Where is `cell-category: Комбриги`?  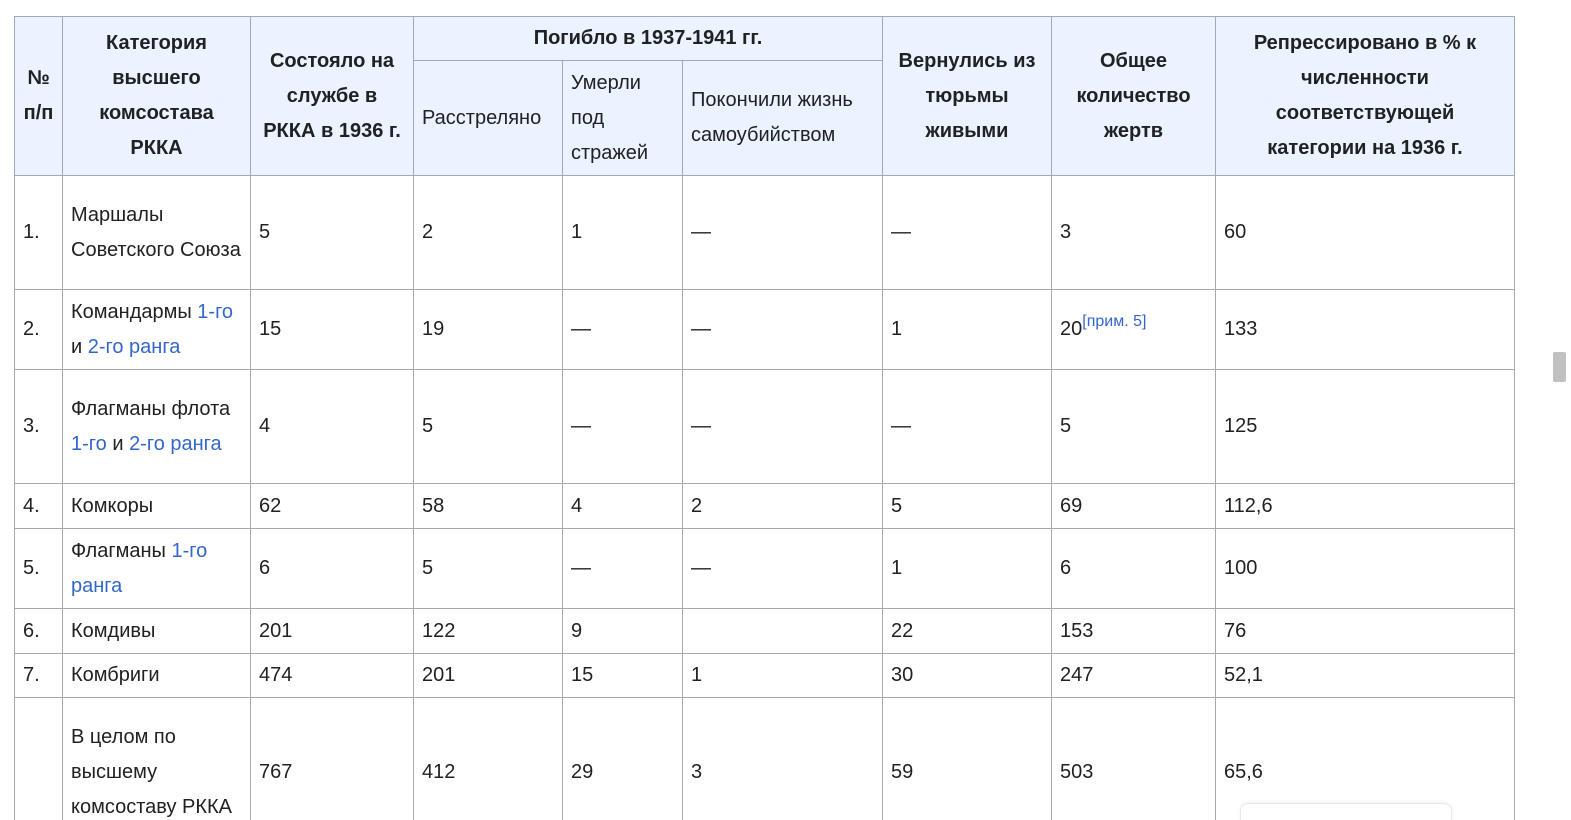 cell-category: Комбриги is located at coordinates (156, 675).